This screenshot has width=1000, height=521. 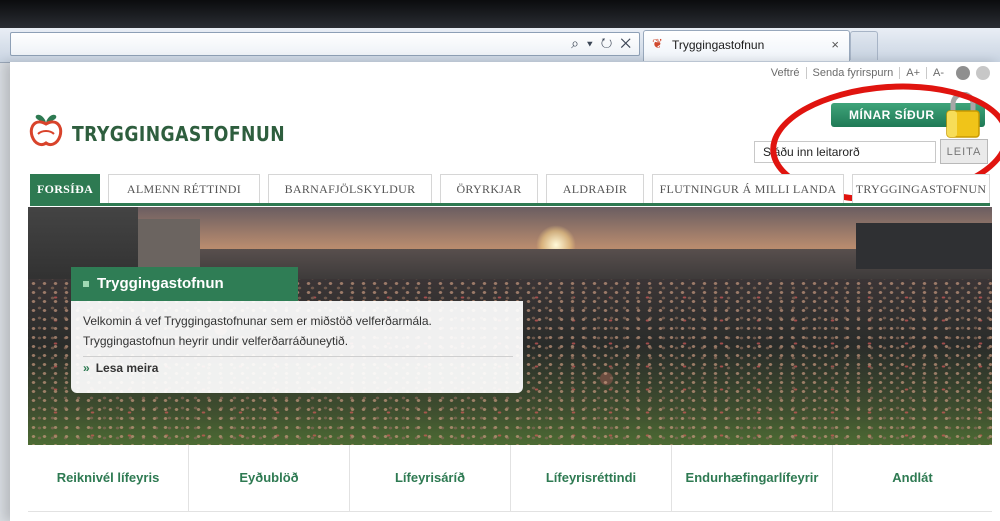 I want to click on nav-disabled: ÖRYRKJAR, so click(x=489, y=188).